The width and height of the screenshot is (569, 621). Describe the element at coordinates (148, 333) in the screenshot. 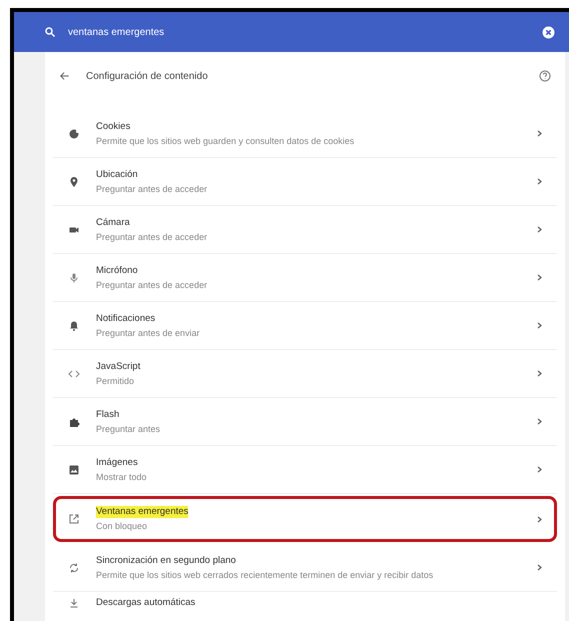

I see `setting-description: Preguntar antes de enviar` at that location.